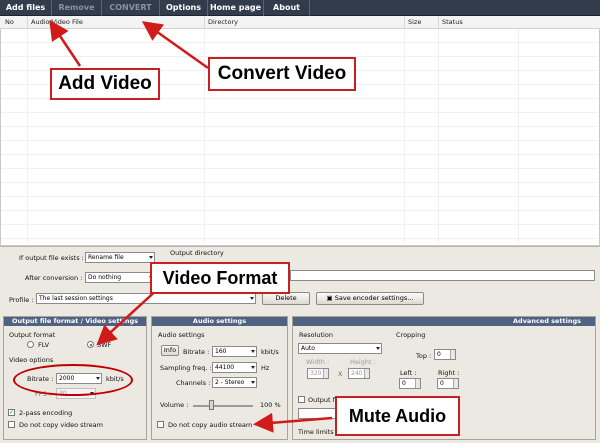 The width and height of the screenshot is (600, 443). What do you see at coordinates (442, 383) in the screenshot?
I see `crop-right-value: 0` at bounding box center [442, 383].